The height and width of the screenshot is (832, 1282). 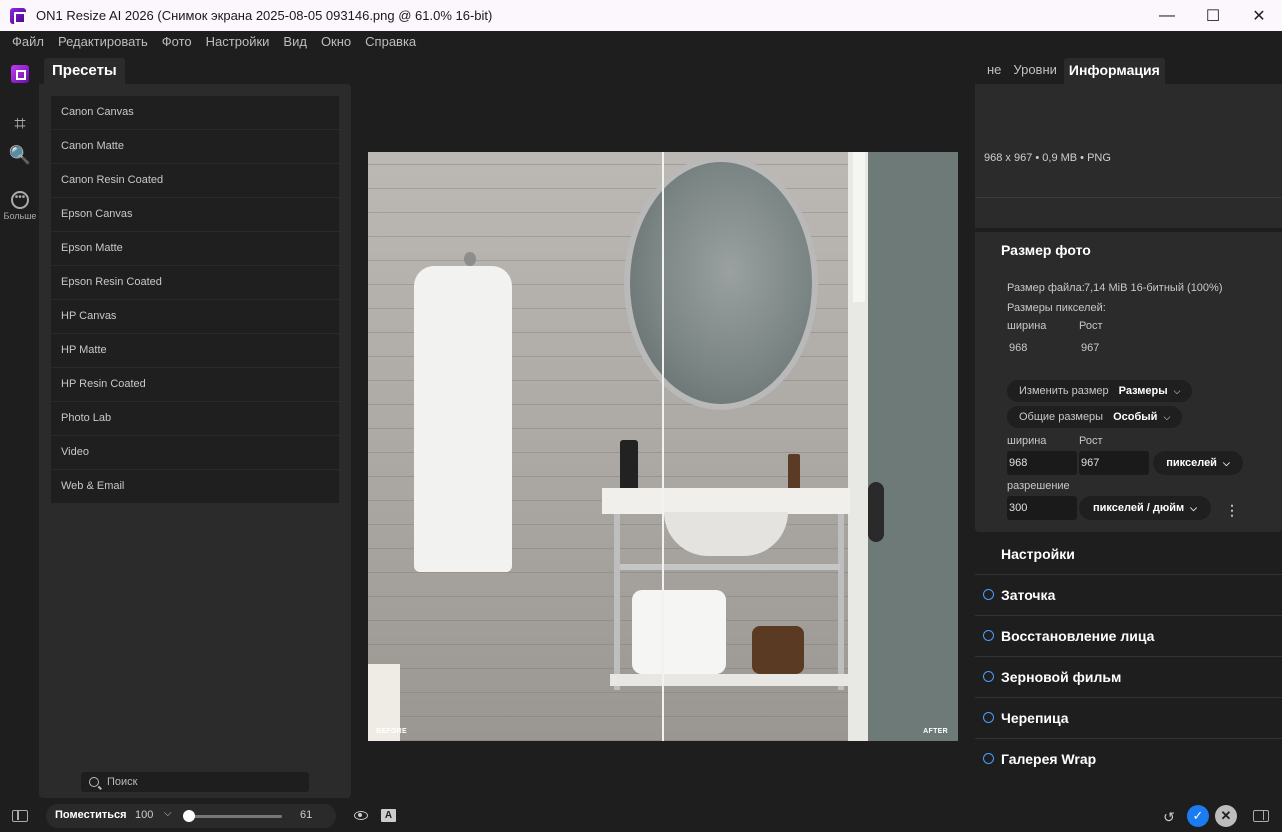 I want to click on preset-item: Web & Email, so click(x=195, y=486).